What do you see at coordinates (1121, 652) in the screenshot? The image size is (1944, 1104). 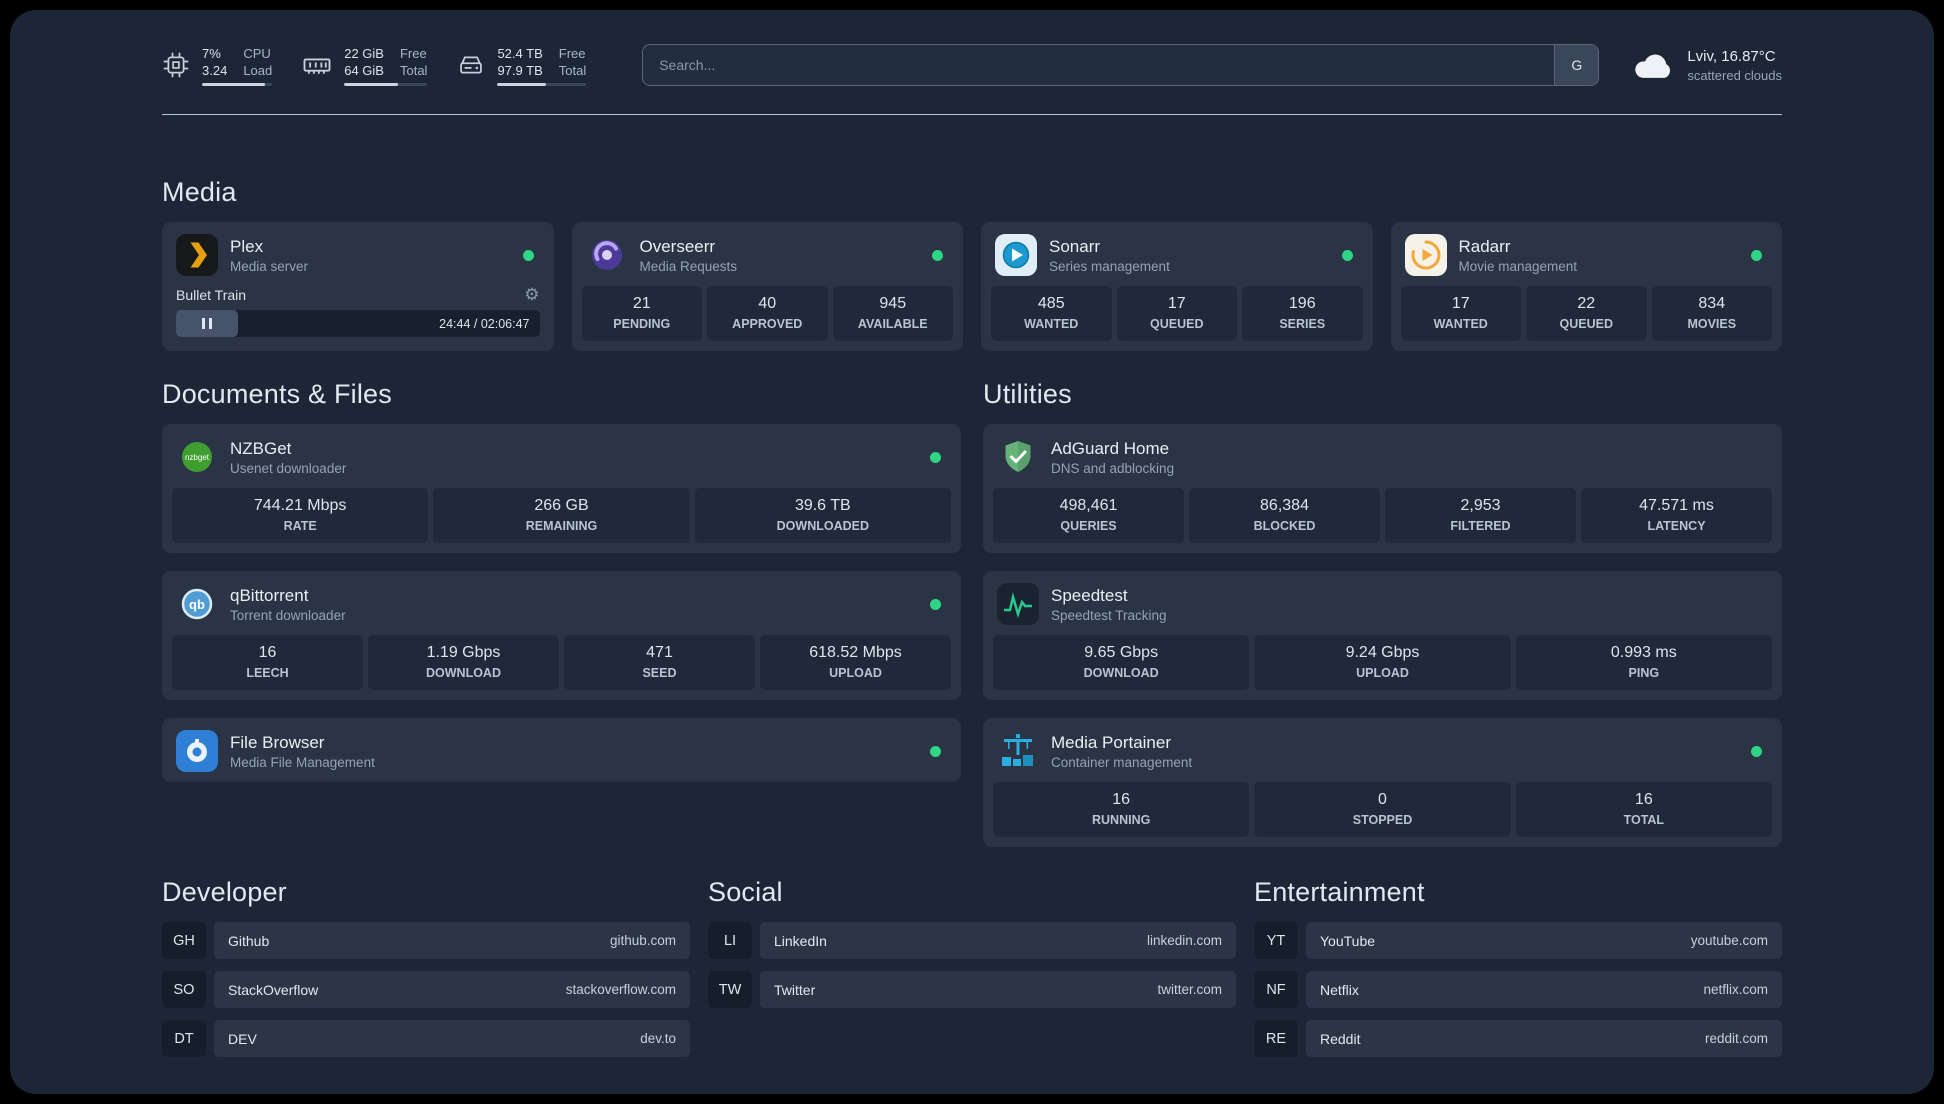 I see `stat-value: 9.65 Gbps` at bounding box center [1121, 652].